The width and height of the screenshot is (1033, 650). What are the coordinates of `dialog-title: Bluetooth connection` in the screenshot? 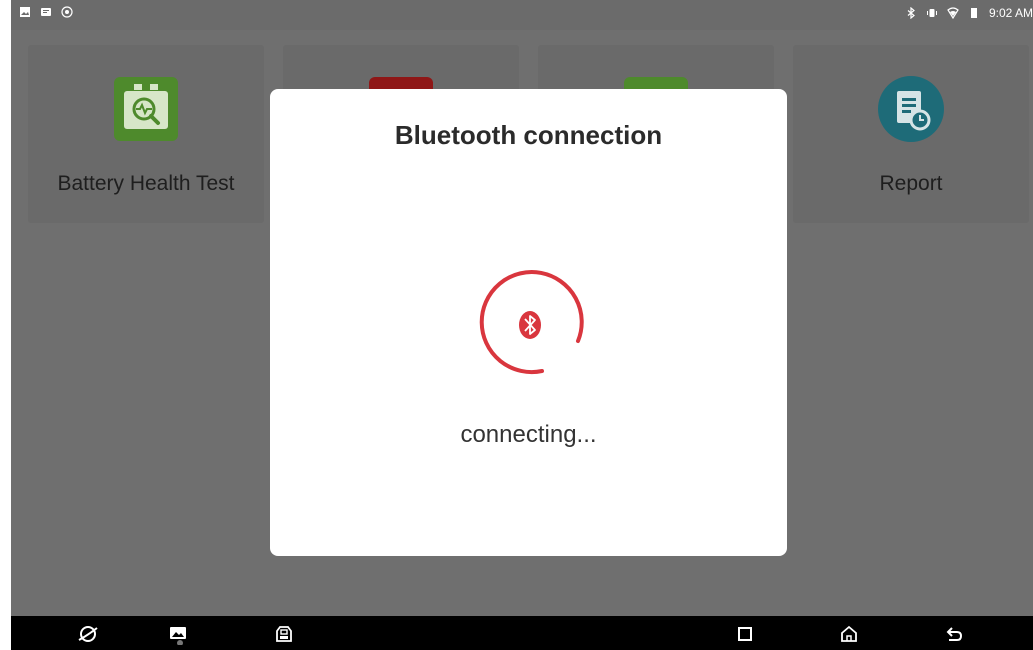 It's located at (528, 135).